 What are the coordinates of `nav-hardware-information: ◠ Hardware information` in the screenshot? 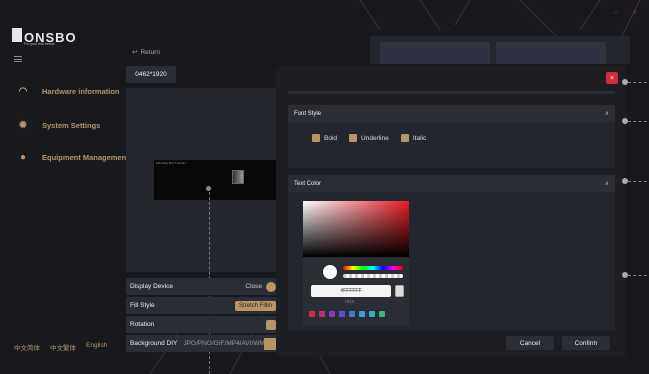 It's located at (69, 91).